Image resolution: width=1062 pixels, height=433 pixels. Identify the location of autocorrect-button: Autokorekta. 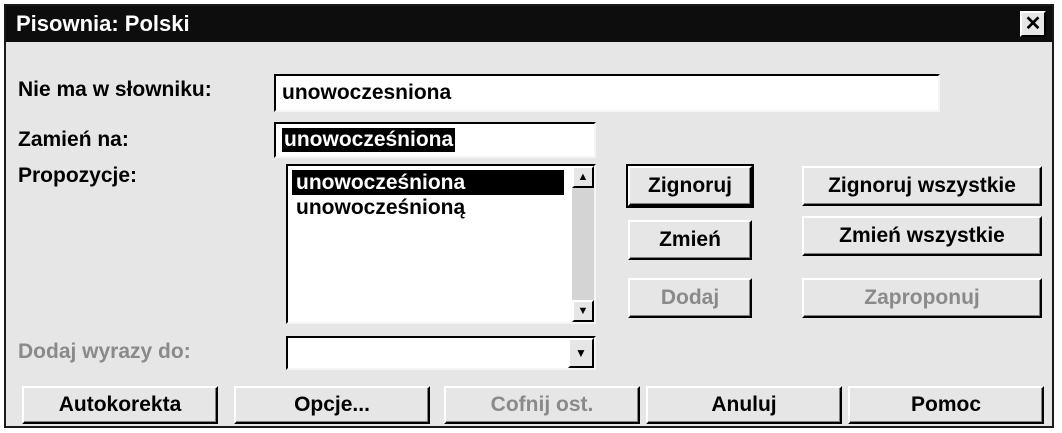
(120, 405).